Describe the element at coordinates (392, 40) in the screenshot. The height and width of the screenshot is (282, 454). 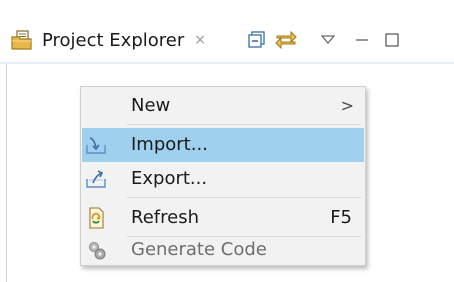
I see `maximize-icon` at that location.